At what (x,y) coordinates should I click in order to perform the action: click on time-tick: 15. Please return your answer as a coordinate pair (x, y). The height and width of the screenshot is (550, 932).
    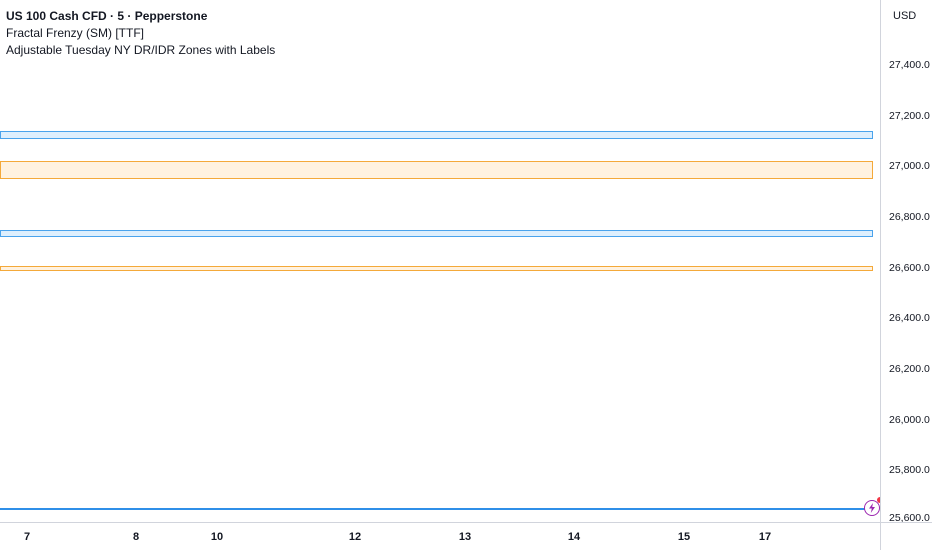
    Looking at the image, I should click on (684, 537).